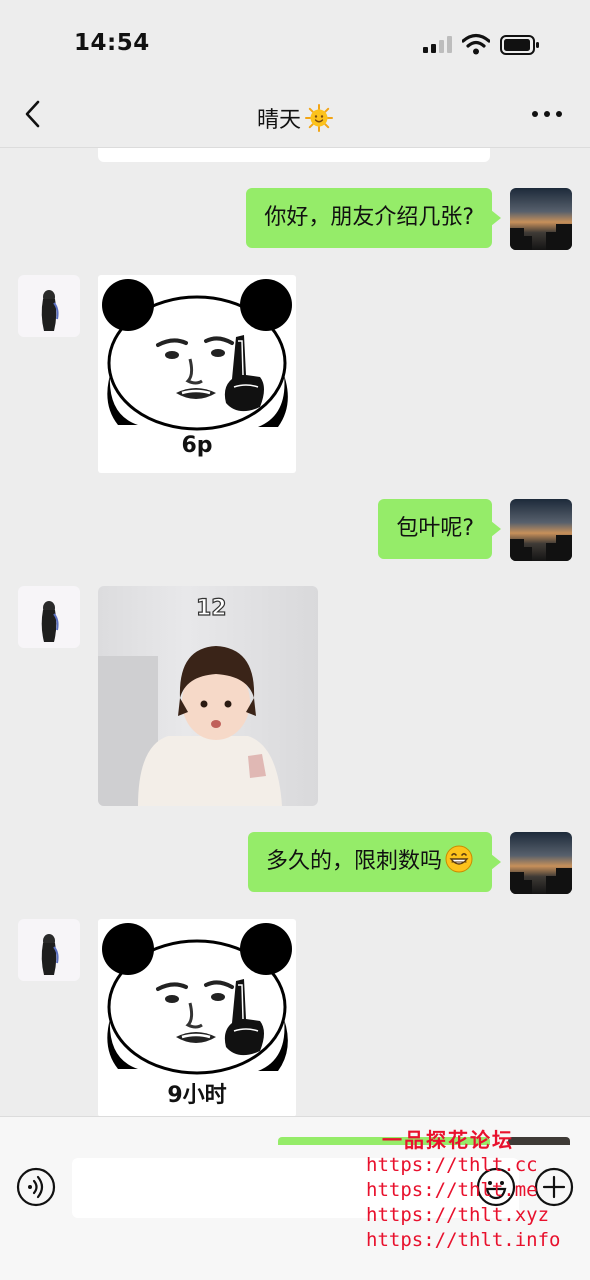 This screenshot has height=1280, width=590. Describe the element at coordinates (435, 528) in the screenshot. I see `message-text: 包叶呢?` at that location.